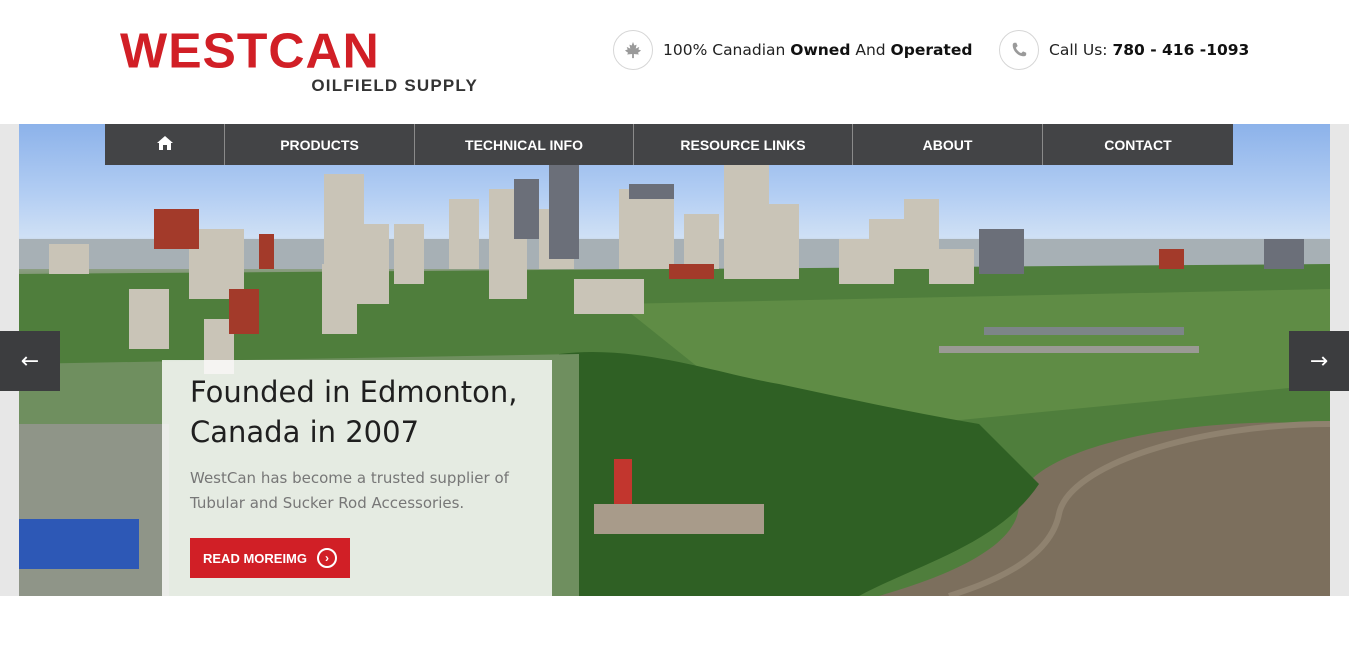  Describe the element at coordinates (320, 144) in the screenshot. I see `nav-products: PRODUCTS` at that location.